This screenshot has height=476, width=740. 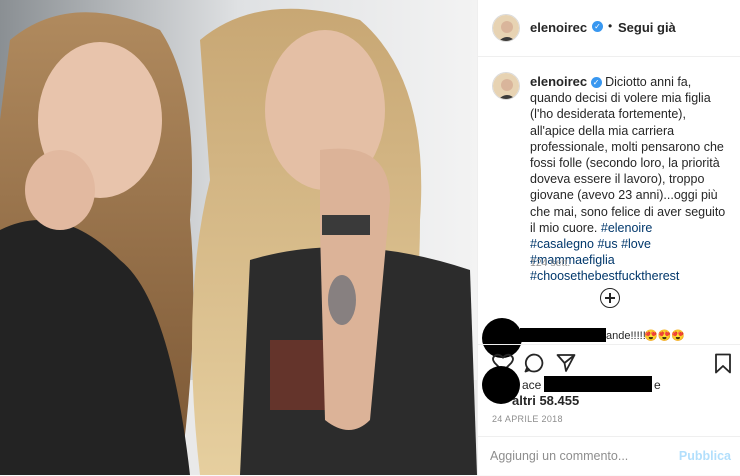 What do you see at coordinates (598, 384) in the screenshot?
I see `redacted-liker` at bounding box center [598, 384].